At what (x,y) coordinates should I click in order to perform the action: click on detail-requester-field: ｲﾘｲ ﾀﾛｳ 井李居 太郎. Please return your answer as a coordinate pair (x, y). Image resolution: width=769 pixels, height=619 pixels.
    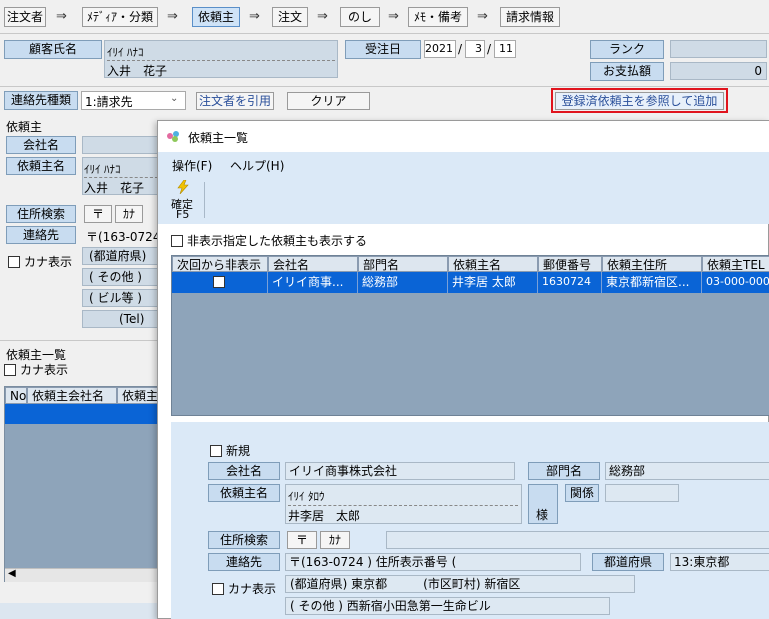
    Looking at the image, I should click on (403, 504).